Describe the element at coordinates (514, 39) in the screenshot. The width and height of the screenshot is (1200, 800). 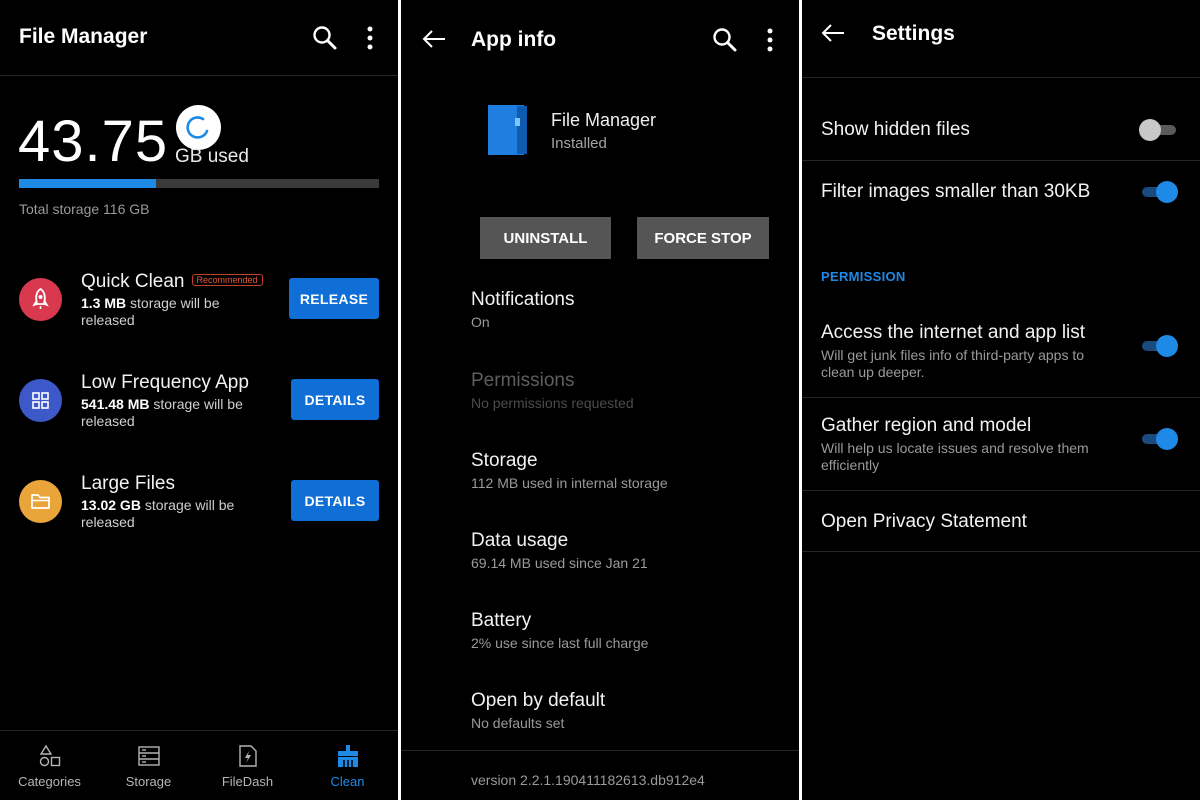
I see `page-title: App info` at that location.